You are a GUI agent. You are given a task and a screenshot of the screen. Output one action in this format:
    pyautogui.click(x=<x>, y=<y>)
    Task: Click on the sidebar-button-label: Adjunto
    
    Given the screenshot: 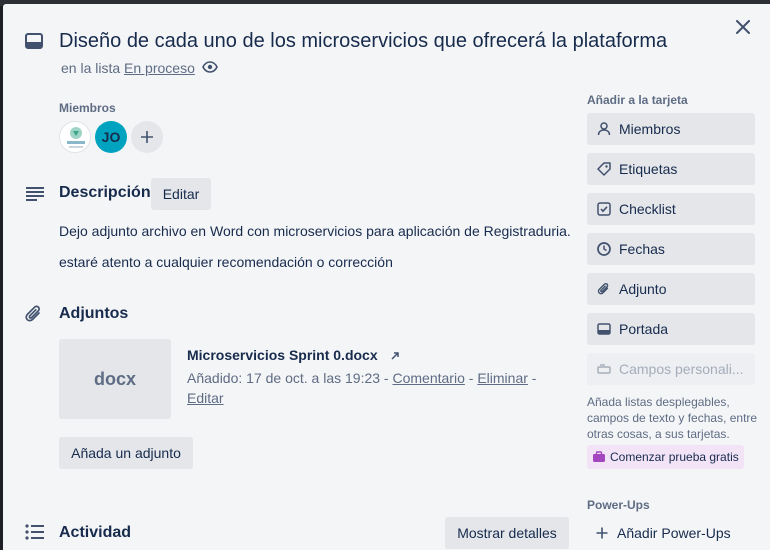 What is the action you would take?
    pyautogui.click(x=643, y=289)
    